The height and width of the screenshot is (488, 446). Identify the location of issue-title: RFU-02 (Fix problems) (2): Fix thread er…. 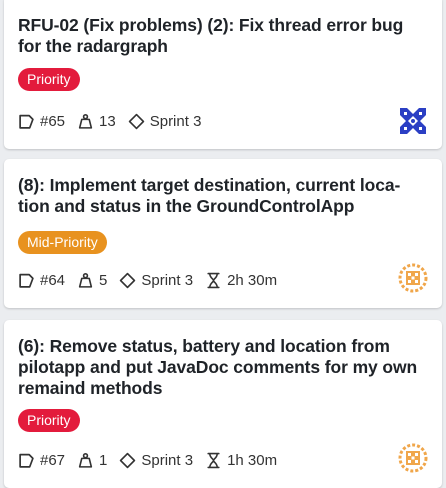
(223, 36).